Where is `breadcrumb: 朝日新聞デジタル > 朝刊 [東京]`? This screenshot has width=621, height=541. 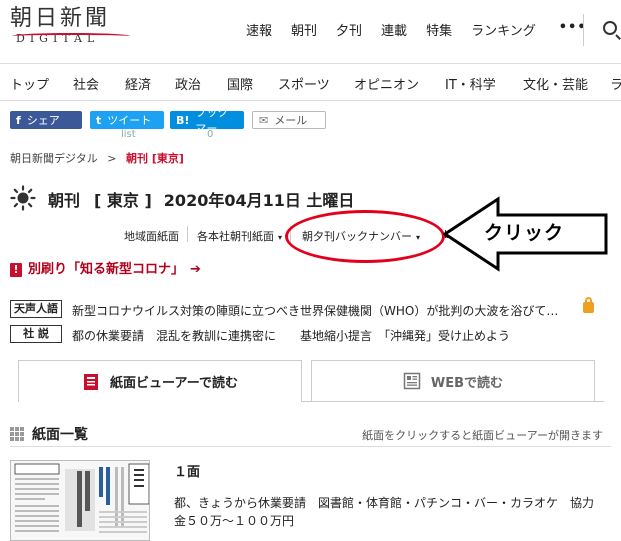
breadcrumb: 朝日新聞デジタル > 朝刊 [東京] is located at coordinates (97, 158).